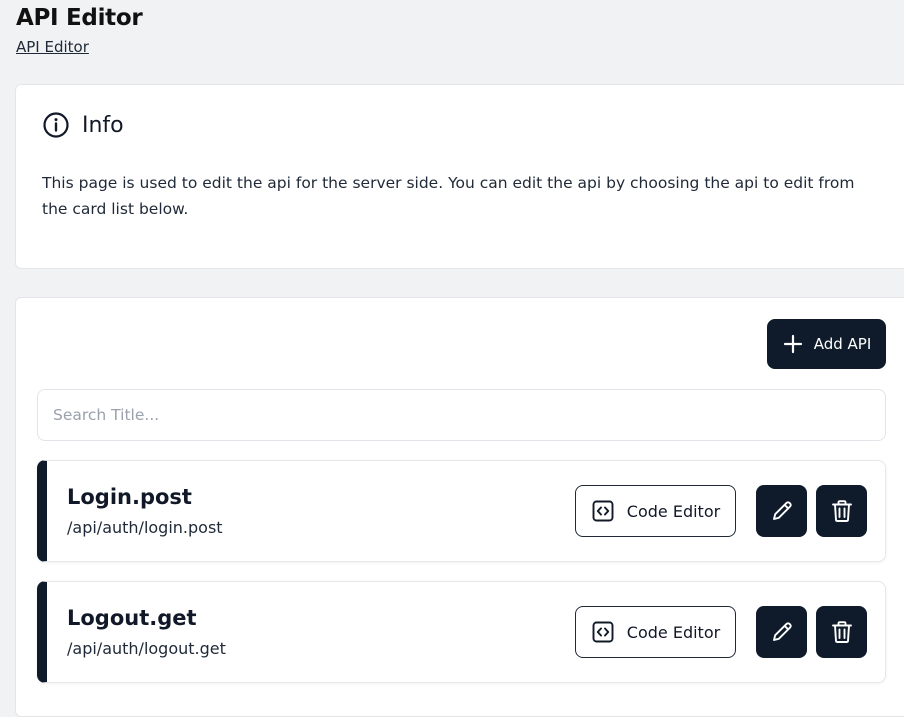  I want to click on api-name: Login.post, so click(129, 497).